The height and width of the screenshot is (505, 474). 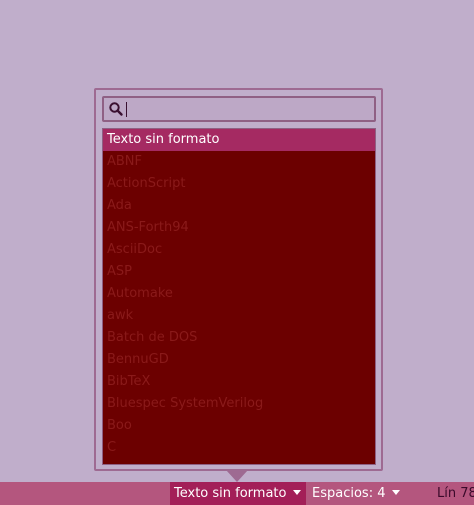 I want to click on language-item-abnf: ABNF, so click(x=239, y=162).